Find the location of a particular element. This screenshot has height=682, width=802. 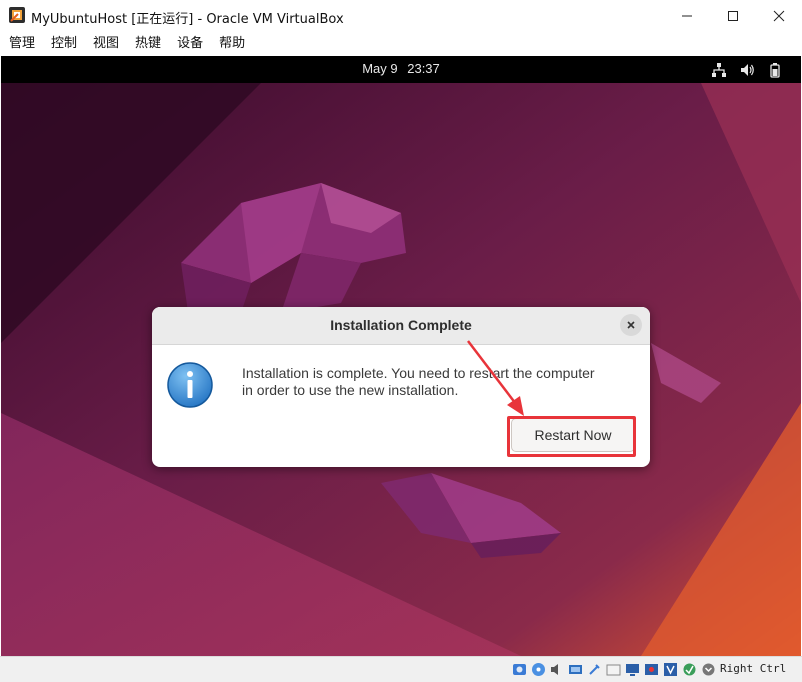

volume-icon is located at coordinates (747, 70).